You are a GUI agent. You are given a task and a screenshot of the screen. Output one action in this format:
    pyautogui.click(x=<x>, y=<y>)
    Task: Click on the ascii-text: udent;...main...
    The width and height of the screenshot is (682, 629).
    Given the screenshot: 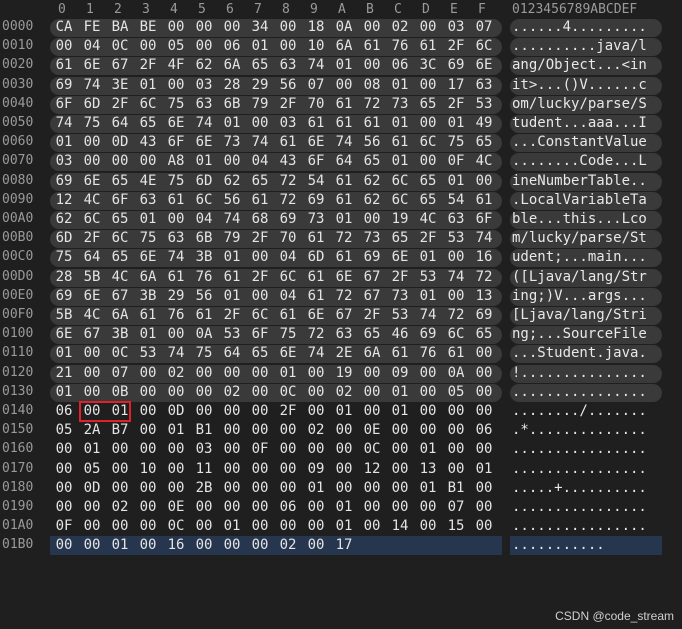 What is the action you would take?
    pyautogui.click(x=579, y=257)
    